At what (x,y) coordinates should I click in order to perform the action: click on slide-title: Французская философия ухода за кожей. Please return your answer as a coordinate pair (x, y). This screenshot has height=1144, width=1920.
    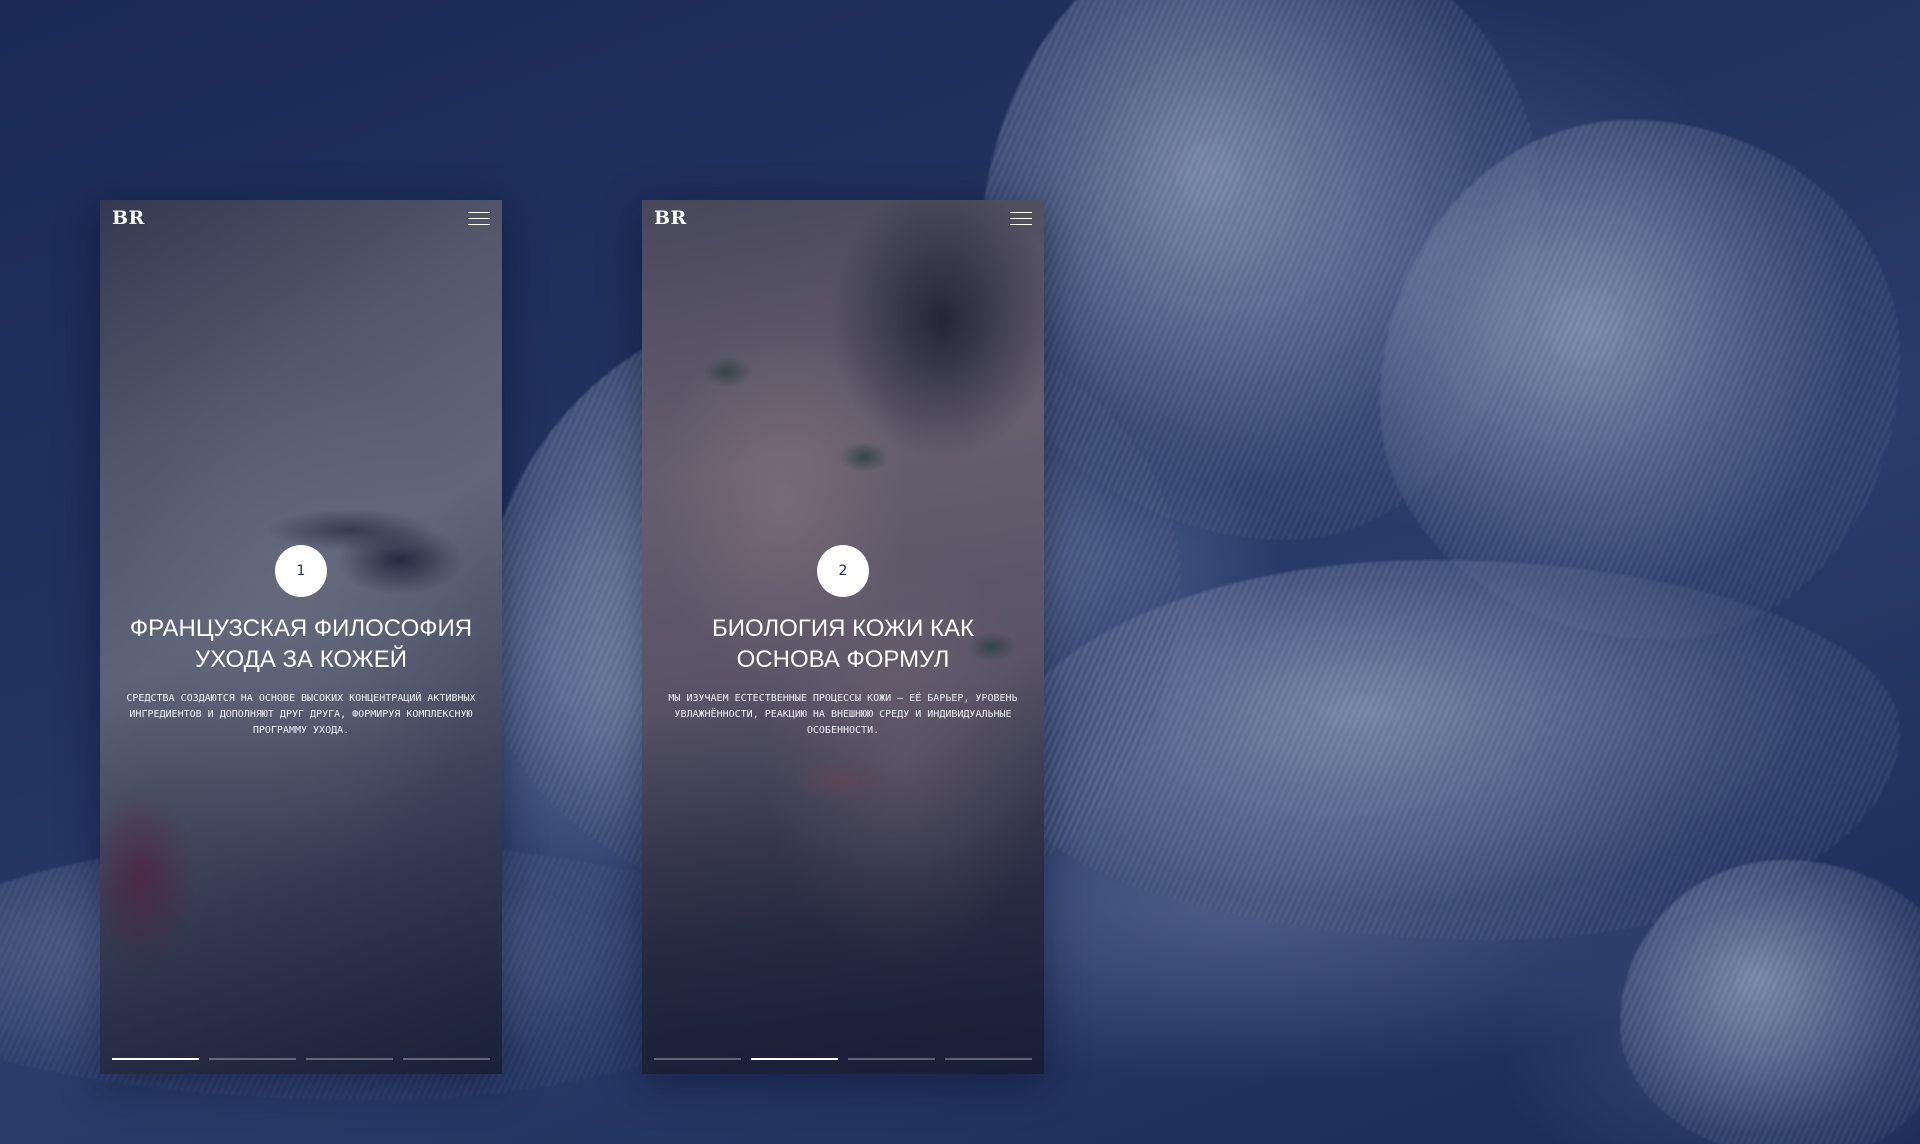
    Looking at the image, I should click on (301, 644).